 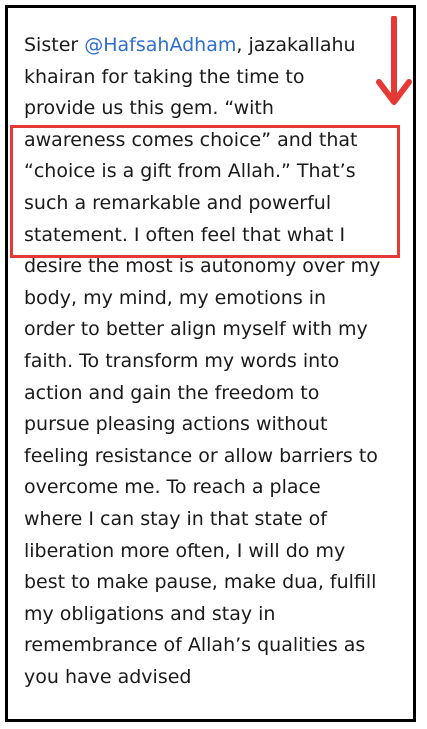 What do you see at coordinates (202, 266) in the screenshot?
I see `comment-line: desire the most is autonomy over my` at bounding box center [202, 266].